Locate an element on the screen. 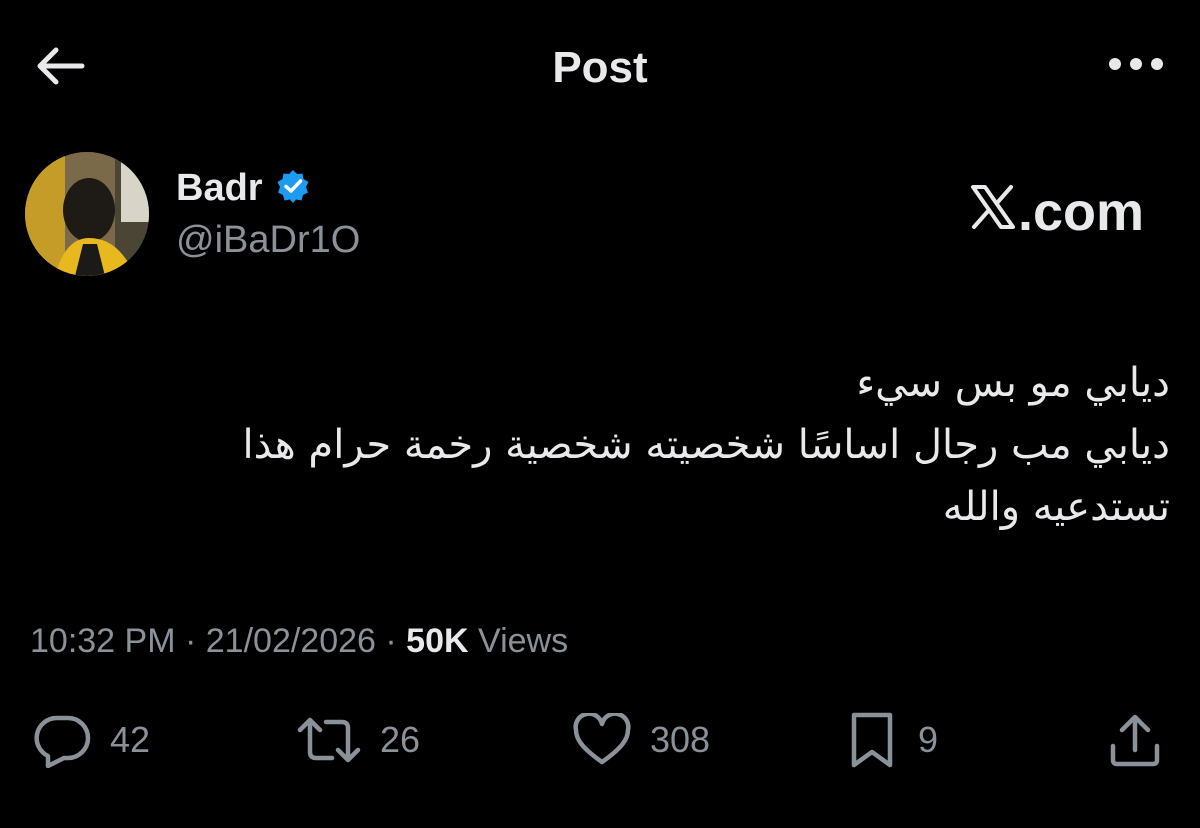 The image size is (1200, 828). page-title: Post is located at coordinates (600, 67).